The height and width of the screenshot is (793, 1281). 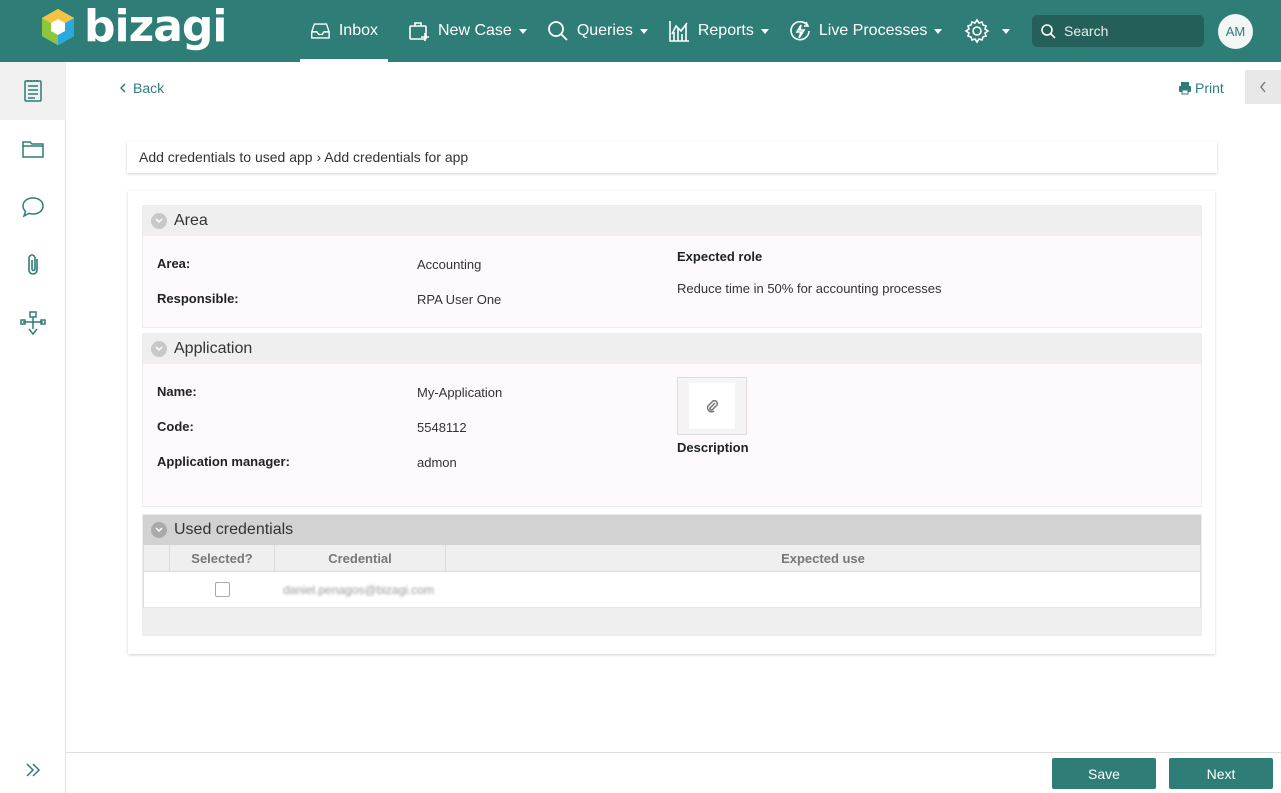 What do you see at coordinates (234, 529) in the screenshot?
I see `credentials-group-title: Used credentials` at bounding box center [234, 529].